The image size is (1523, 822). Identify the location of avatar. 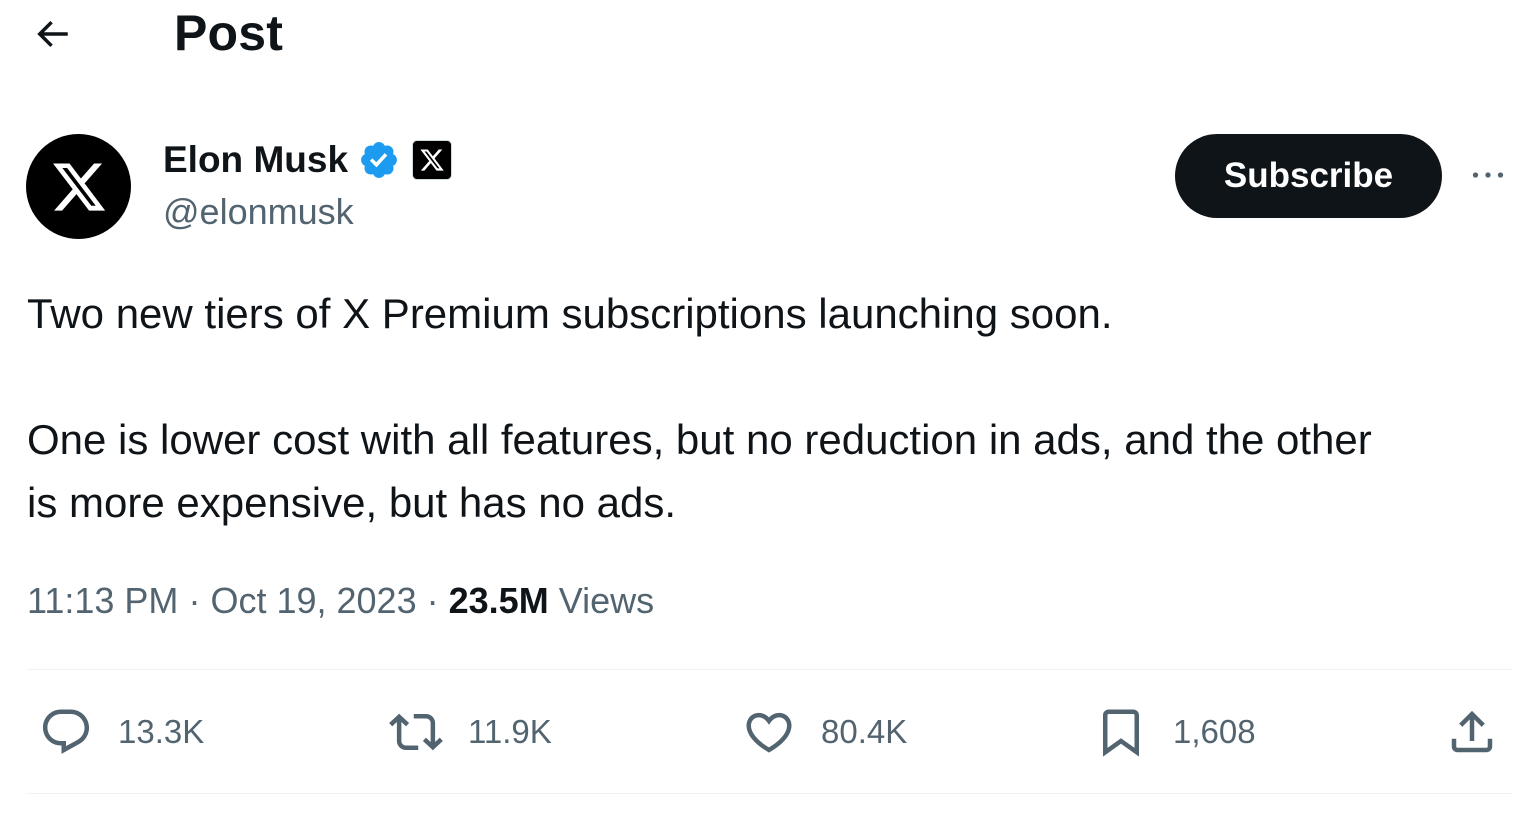
(78, 186).